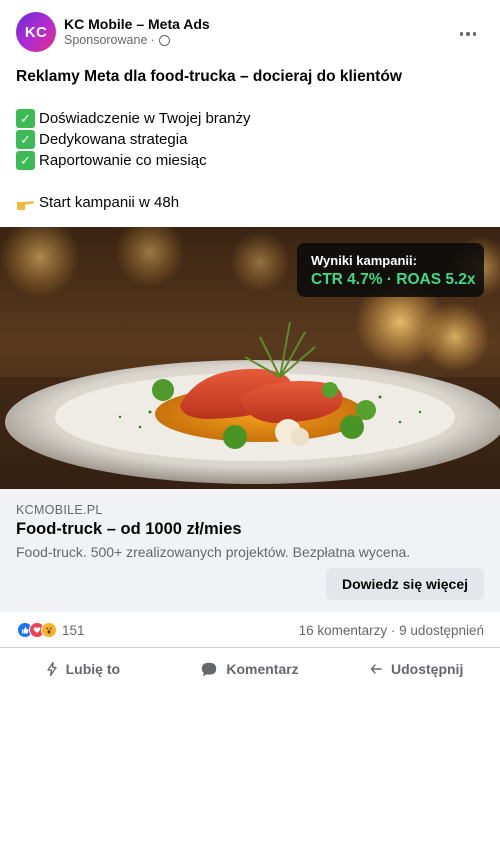 The image size is (500, 852). Describe the element at coordinates (129, 529) in the screenshot. I see `link-title: Food-truck – od 1000 zł/mies` at that location.